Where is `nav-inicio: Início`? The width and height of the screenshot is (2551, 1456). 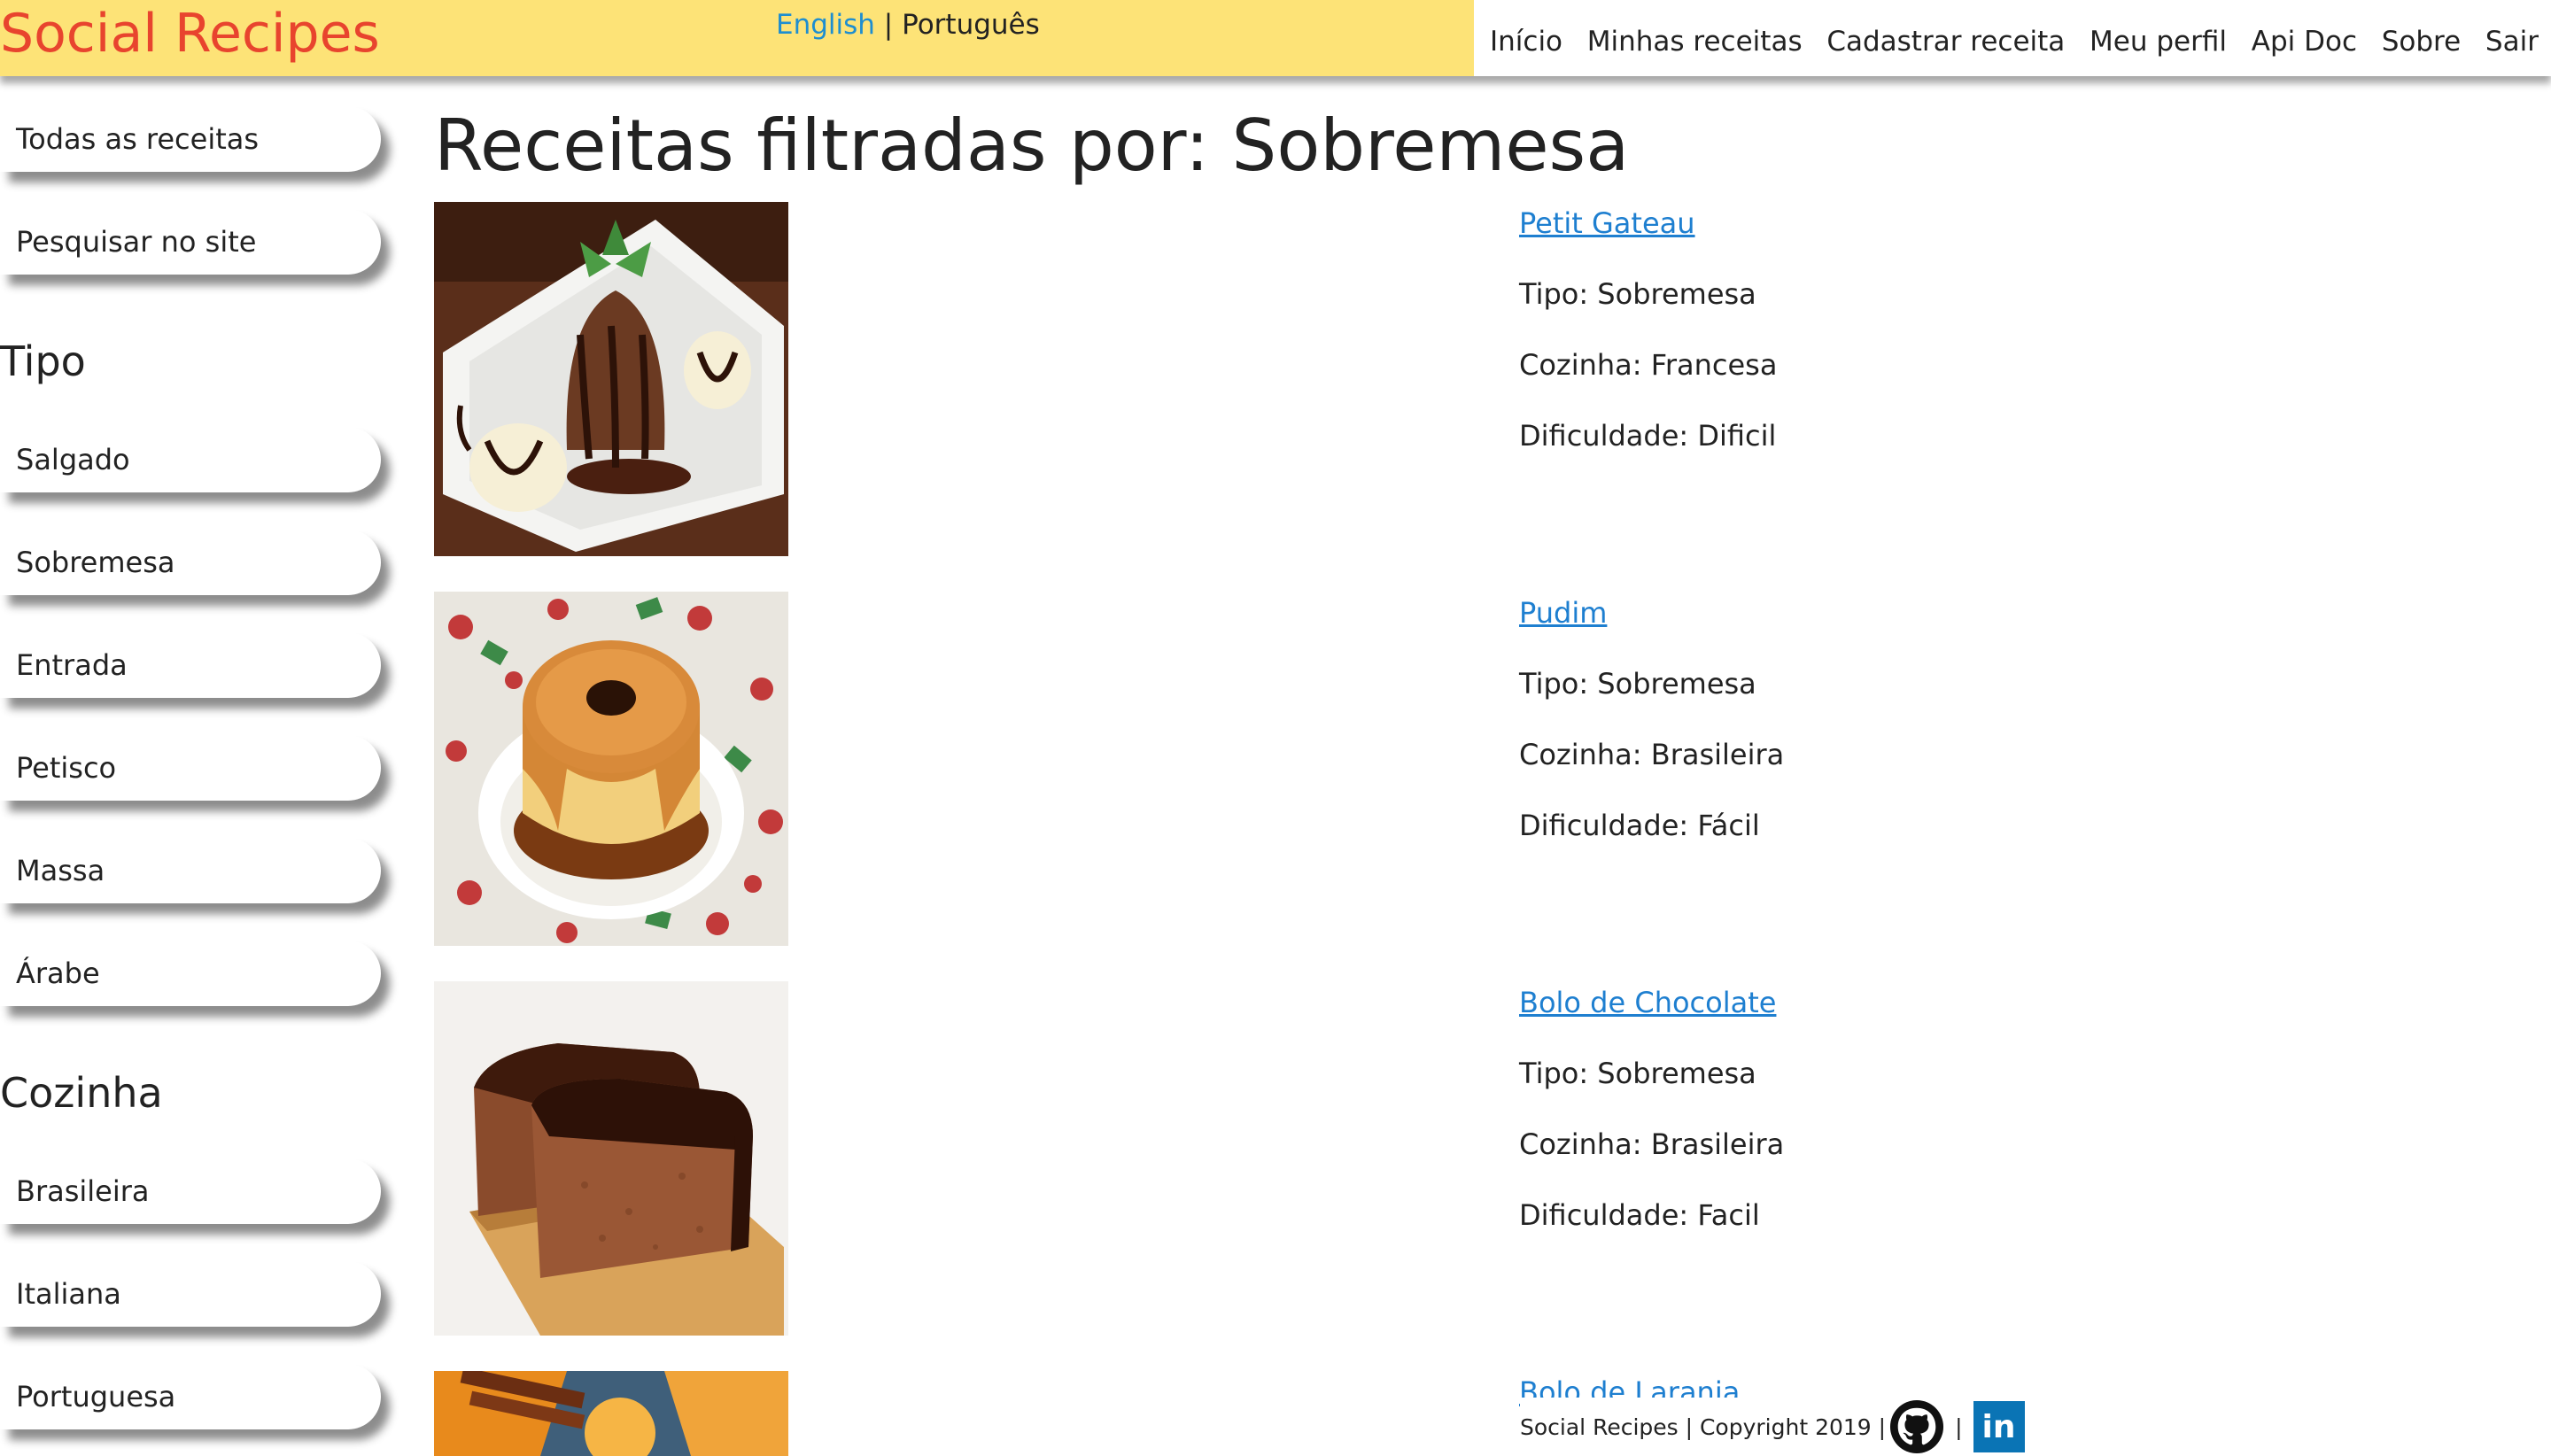 nav-inicio: Início is located at coordinates (1526, 38).